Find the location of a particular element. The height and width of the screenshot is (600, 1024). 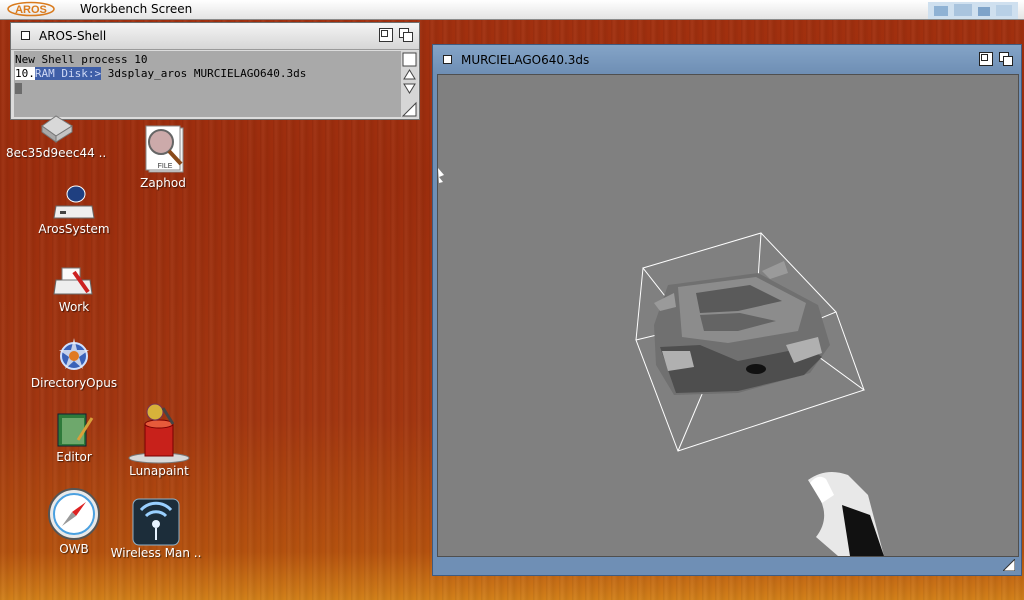

icon-label: 8ec35d9eec44 .. is located at coordinates (56, 153).